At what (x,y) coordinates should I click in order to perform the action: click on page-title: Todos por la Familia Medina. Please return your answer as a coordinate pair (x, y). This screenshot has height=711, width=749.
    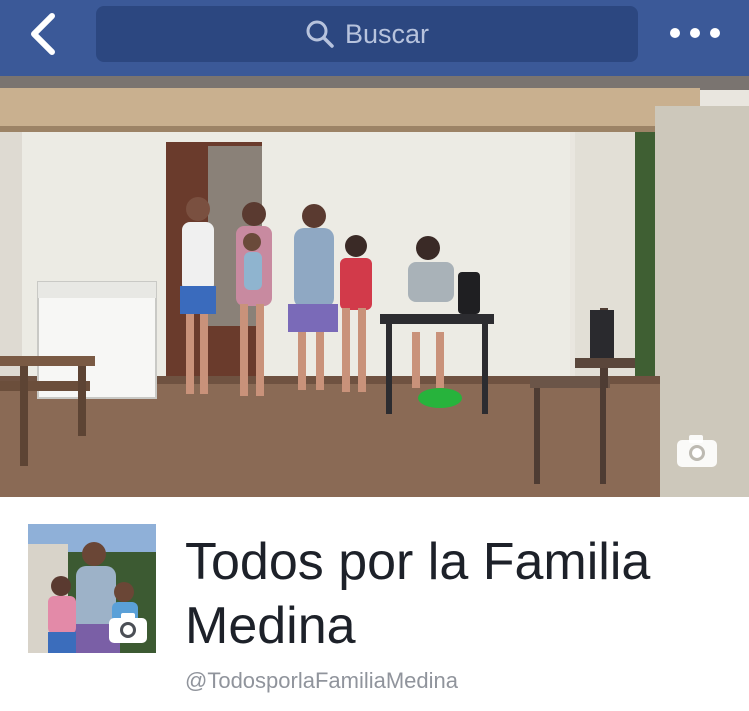
    Looking at the image, I should click on (418, 594).